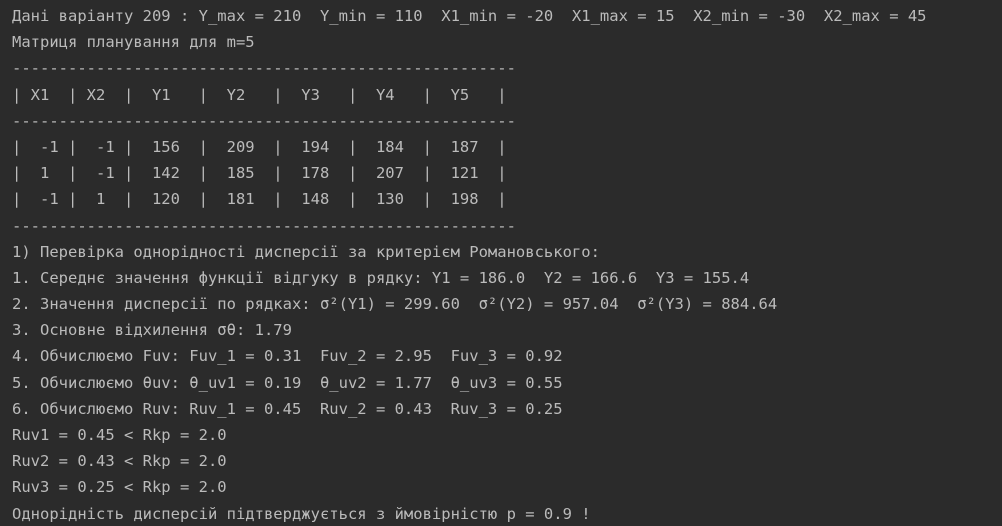 This screenshot has height=526, width=1002. What do you see at coordinates (119, 435) in the screenshot?
I see `comparison-line: Ruv1 = 0.45 < Rkp = 2.0` at bounding box center [119, 435].